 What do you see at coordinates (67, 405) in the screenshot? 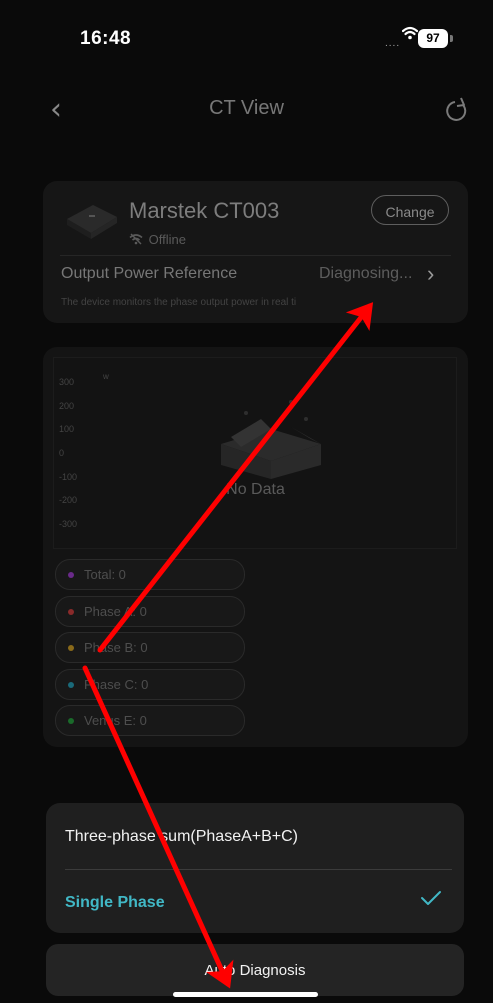
I see `y-tick-label: 200` at bounding box center [67, 405].